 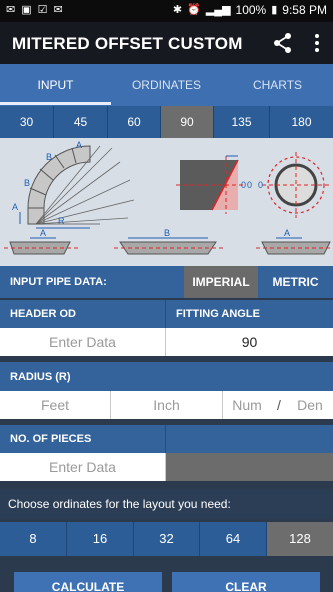 What do you see at coordinates (127, 43) in the screenshot?
I see `app-title: MITERED OFFSET CUSTOM` at bounding box center [127, 43].